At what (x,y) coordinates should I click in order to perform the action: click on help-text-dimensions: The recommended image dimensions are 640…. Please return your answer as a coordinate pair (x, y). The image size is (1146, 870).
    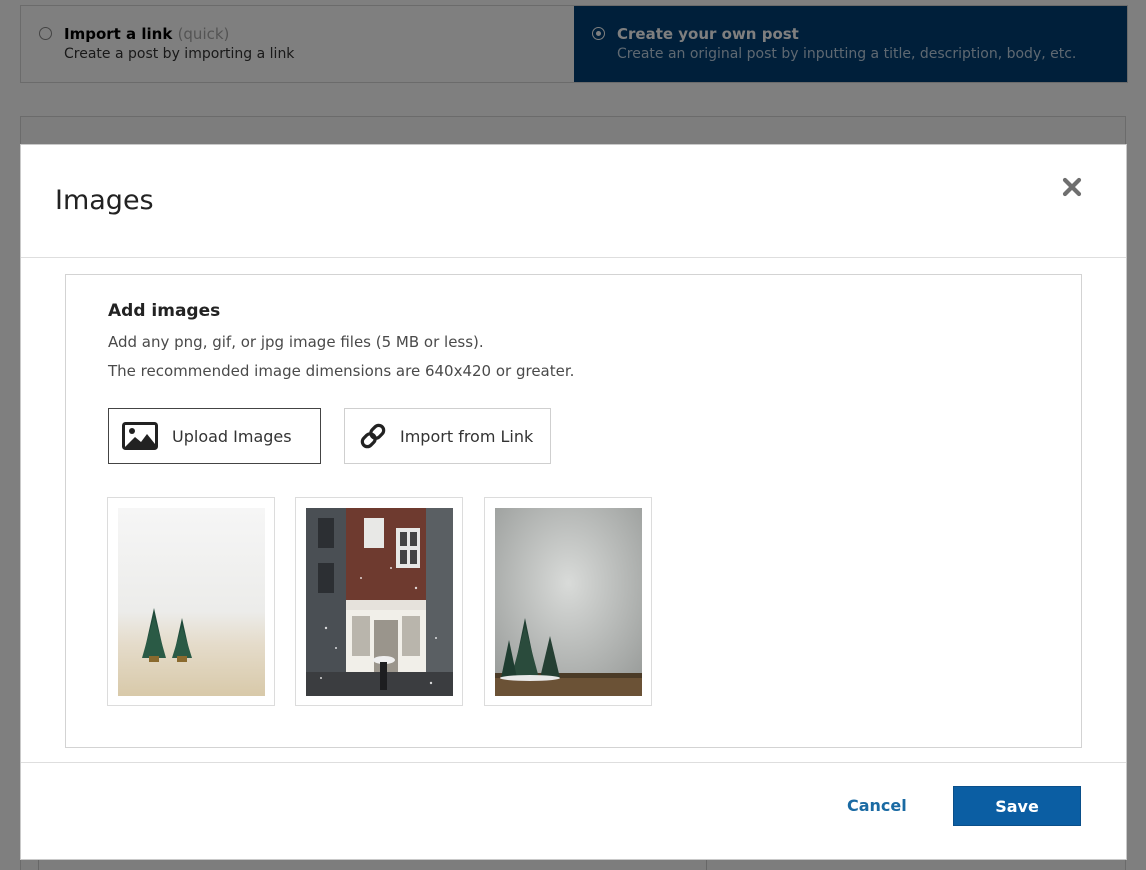
    Looking at the image, I should click on (341, 371).